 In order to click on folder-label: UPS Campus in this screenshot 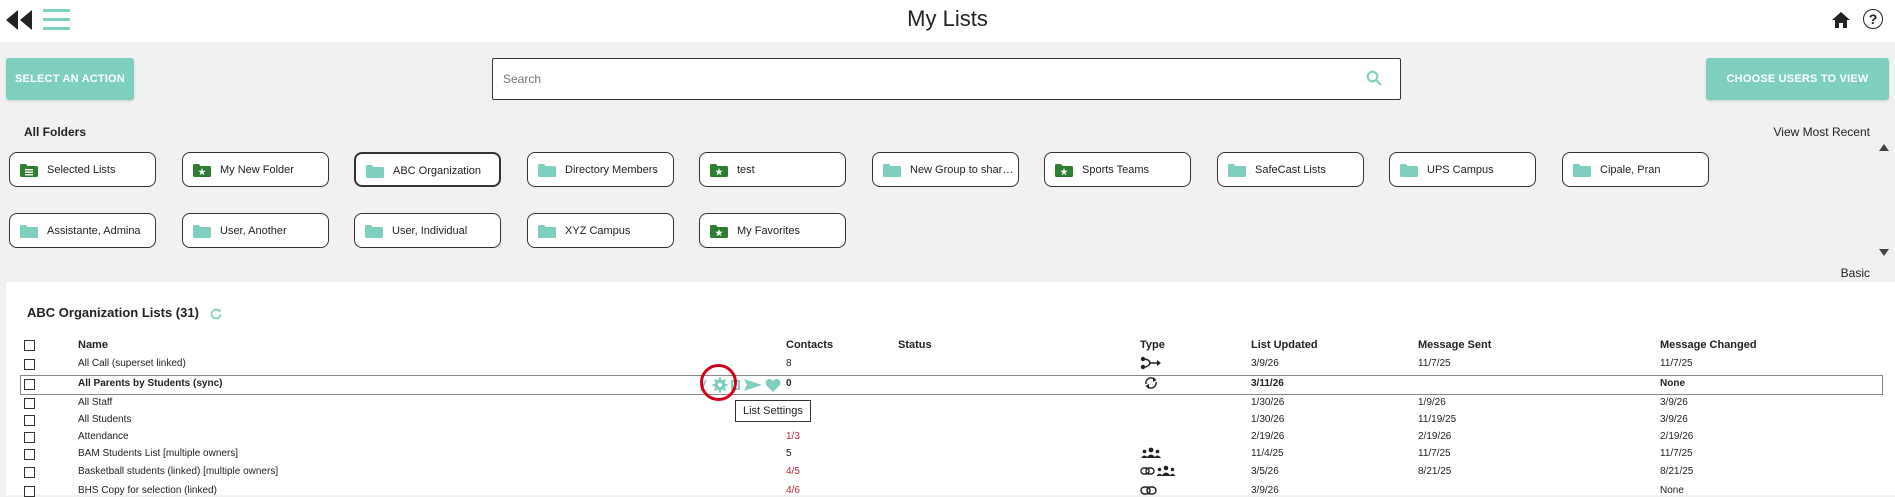, I will do `click(1460, 170)`.